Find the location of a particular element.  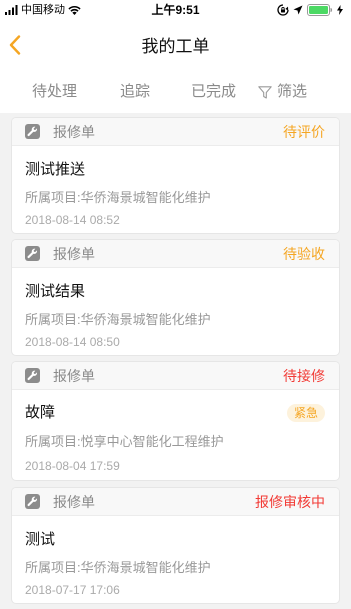

order-status-label: 报修审核中 is located at coordinates (290, 501).